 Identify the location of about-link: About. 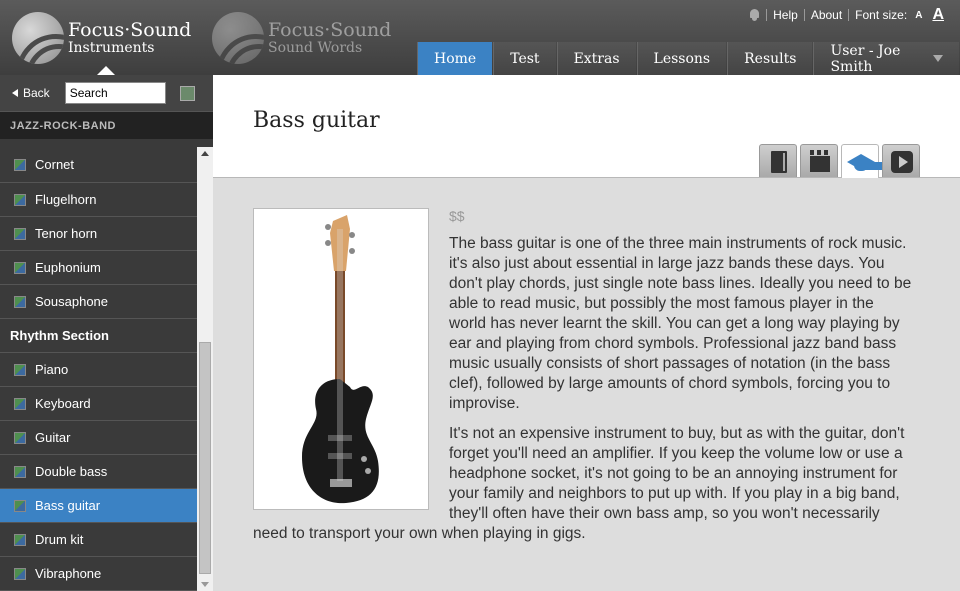
(826, 15).